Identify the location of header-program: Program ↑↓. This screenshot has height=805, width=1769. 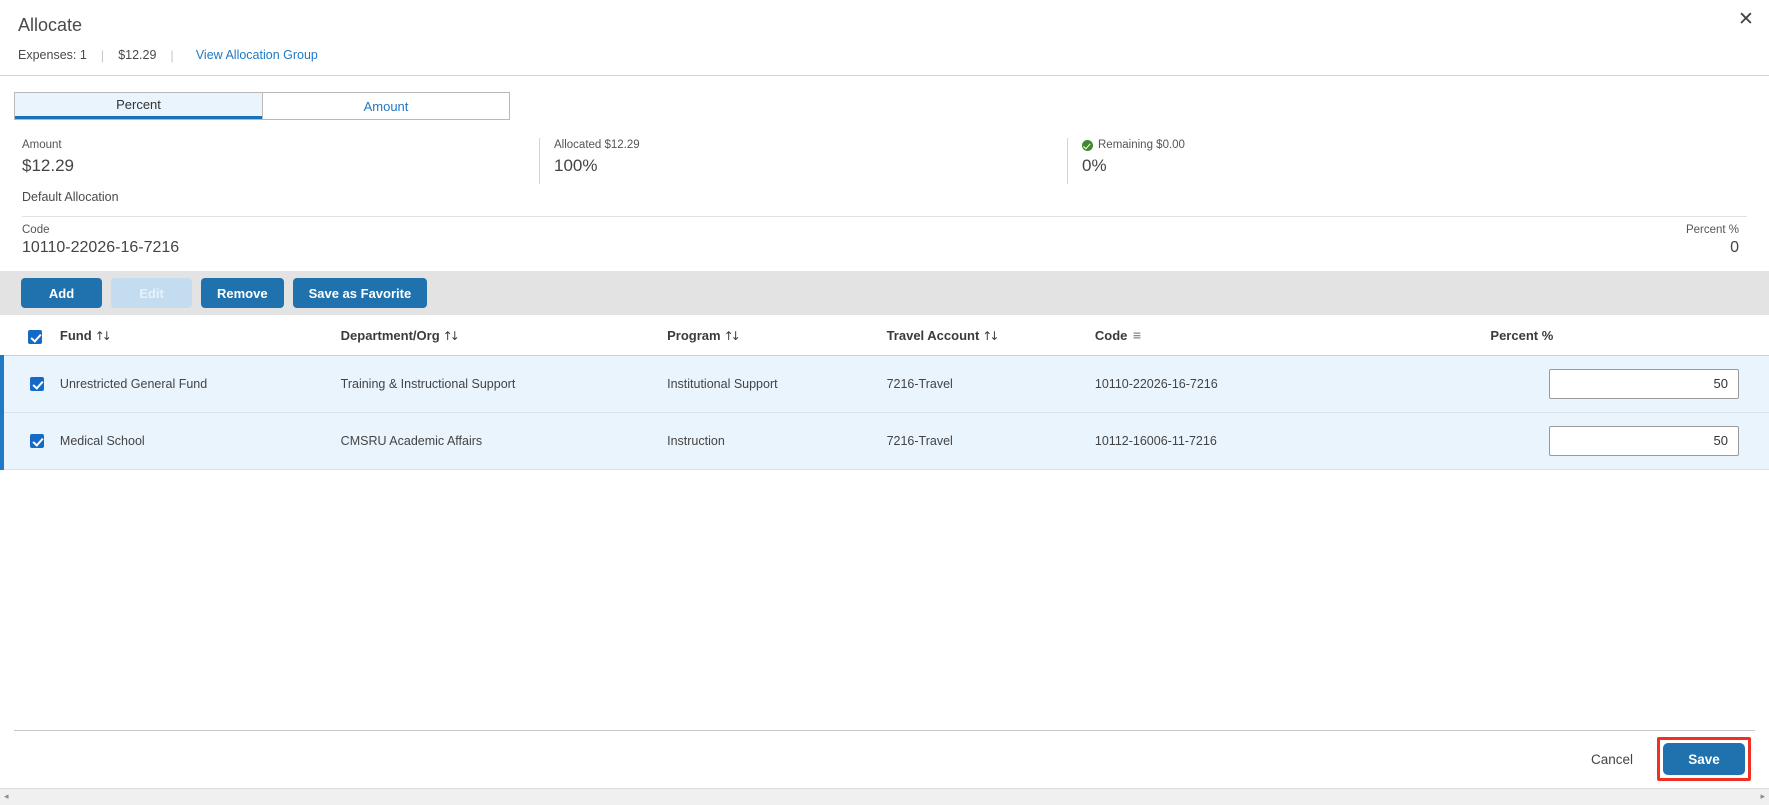
(777, 335).